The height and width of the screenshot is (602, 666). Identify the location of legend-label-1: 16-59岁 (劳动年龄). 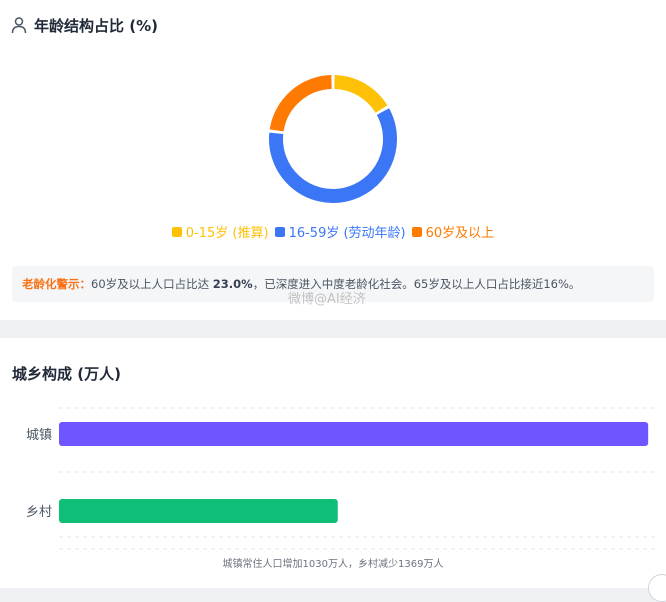
(347, 233).